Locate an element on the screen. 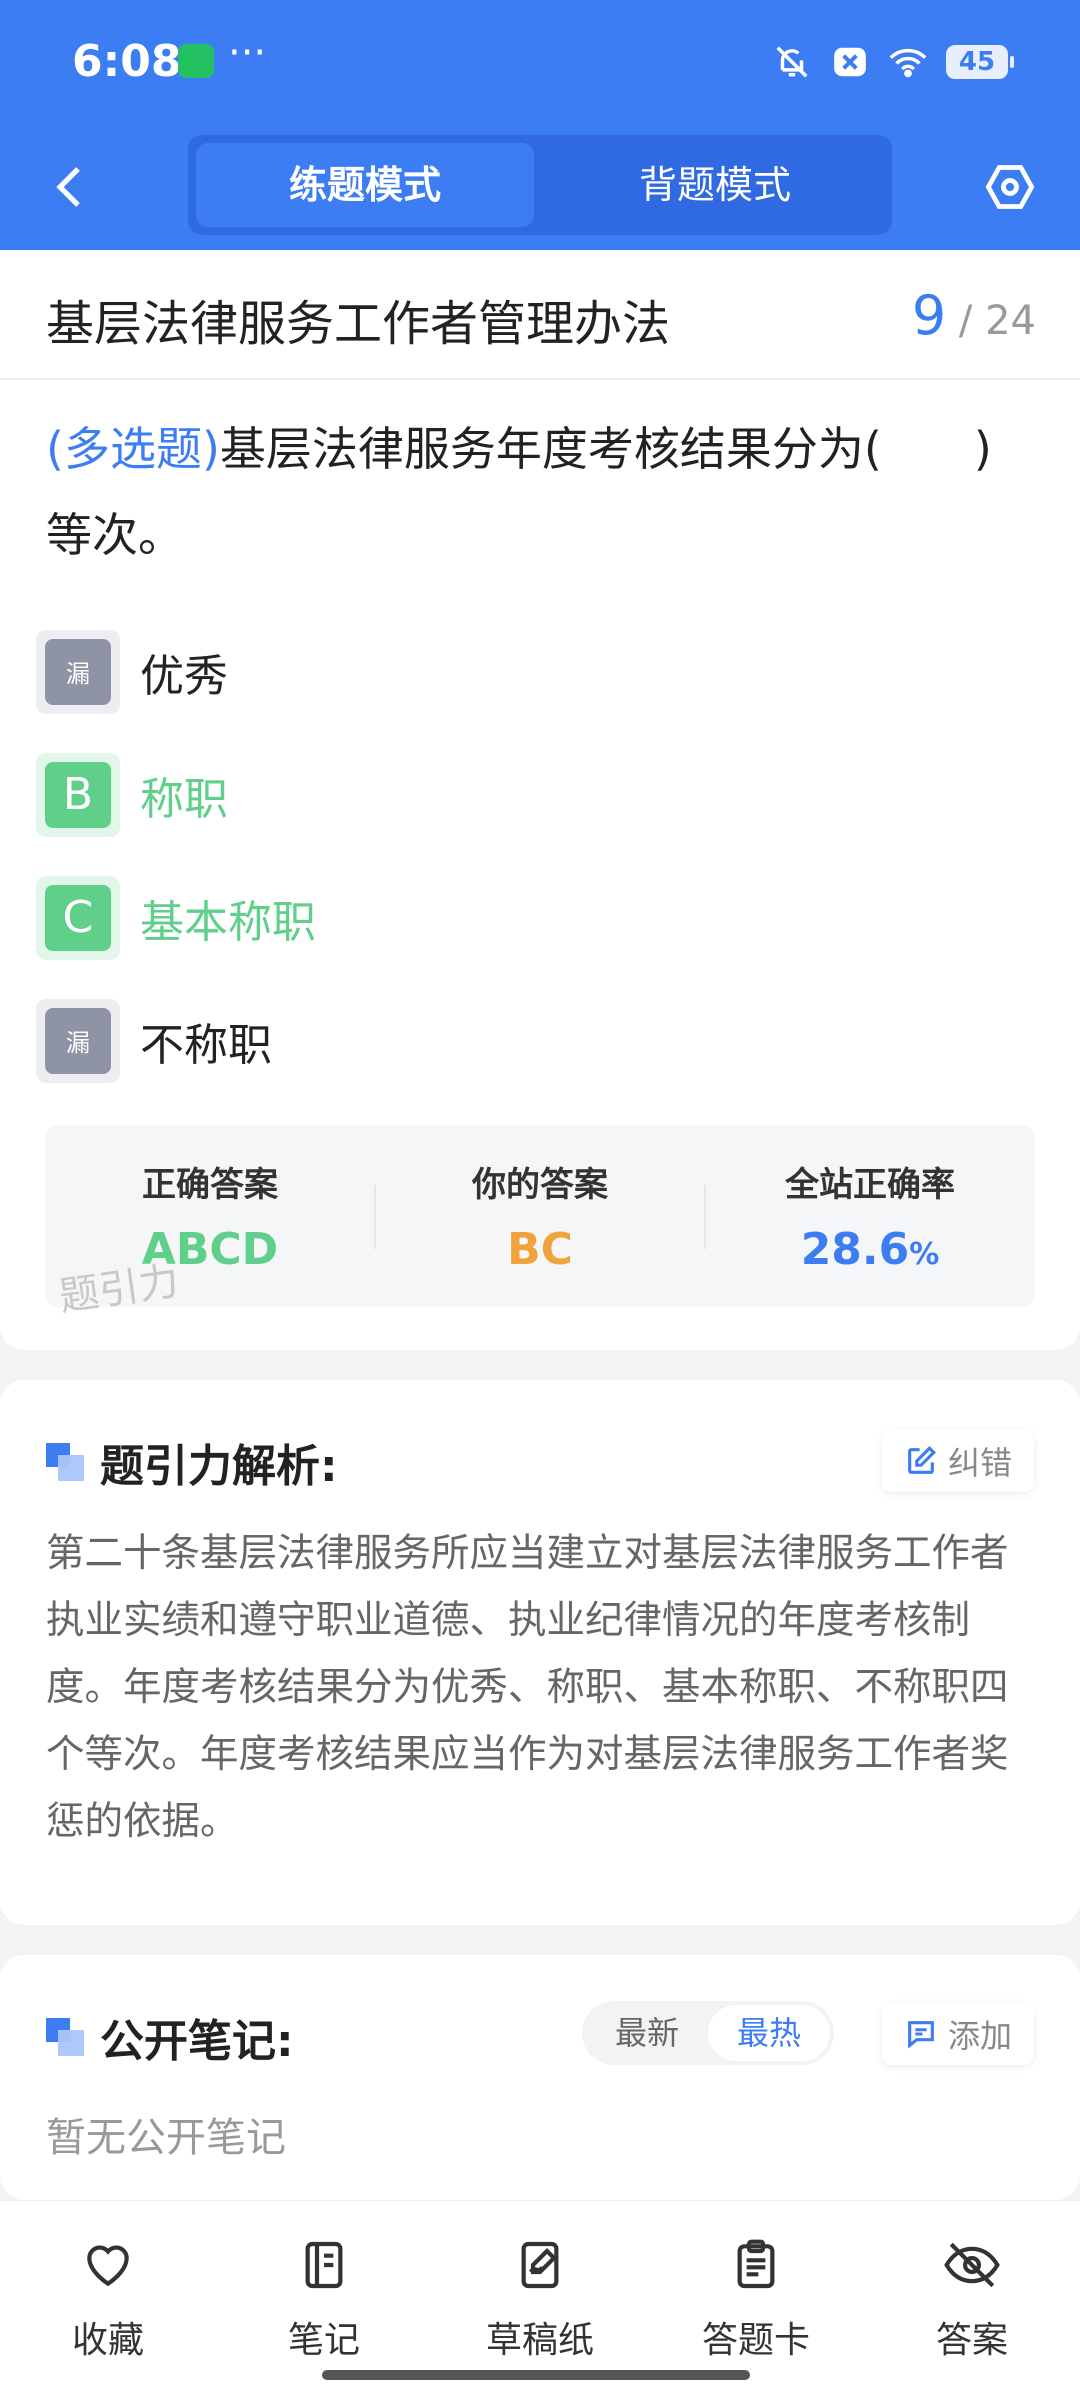  close-box-icon is located at coordinates (850, 62).